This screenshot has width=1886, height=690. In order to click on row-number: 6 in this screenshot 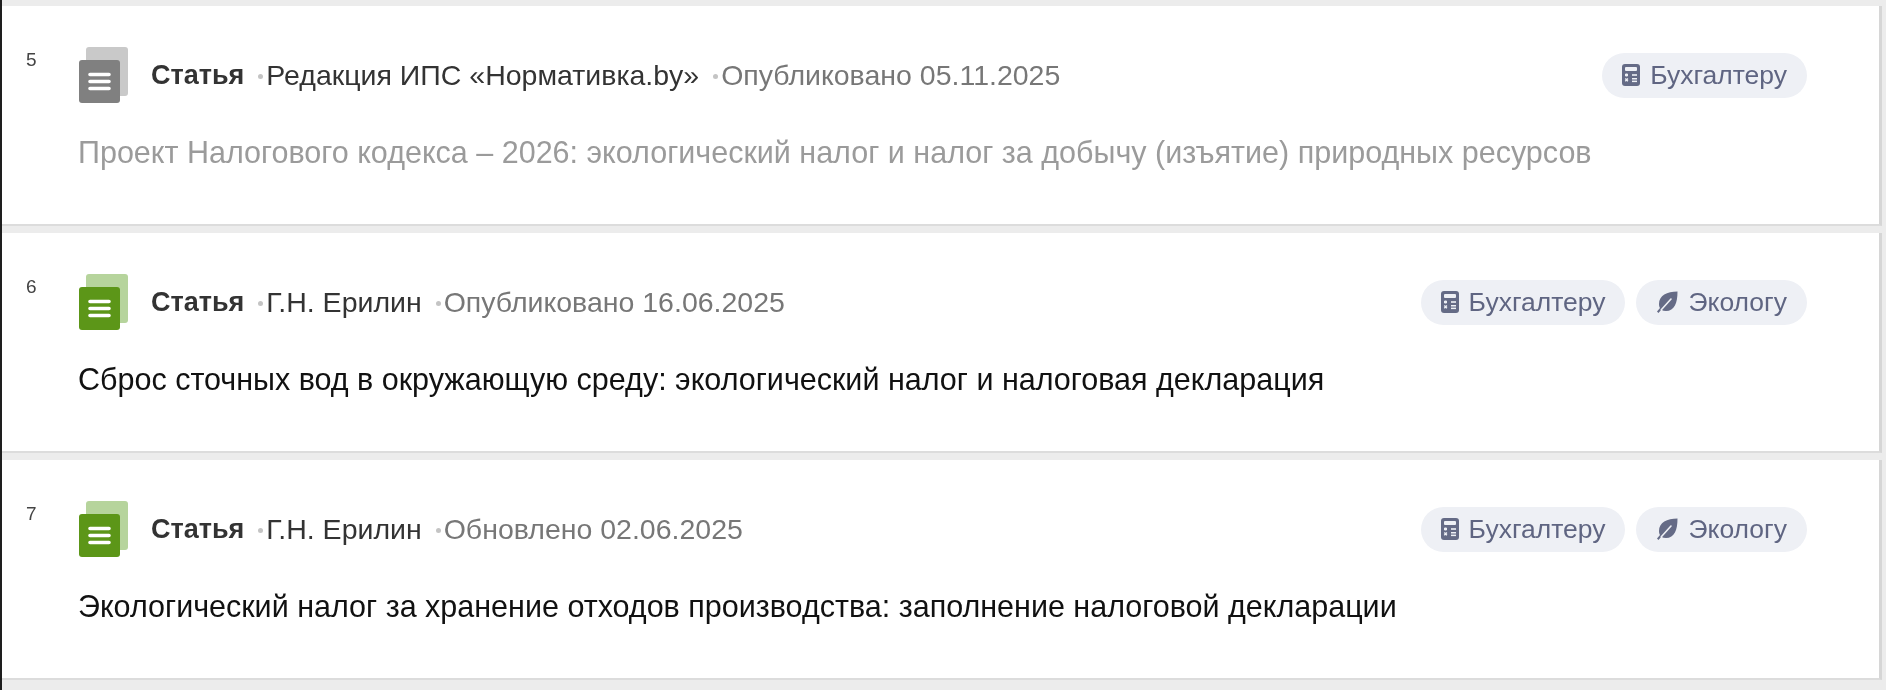, I will do `click(32, 286)`.